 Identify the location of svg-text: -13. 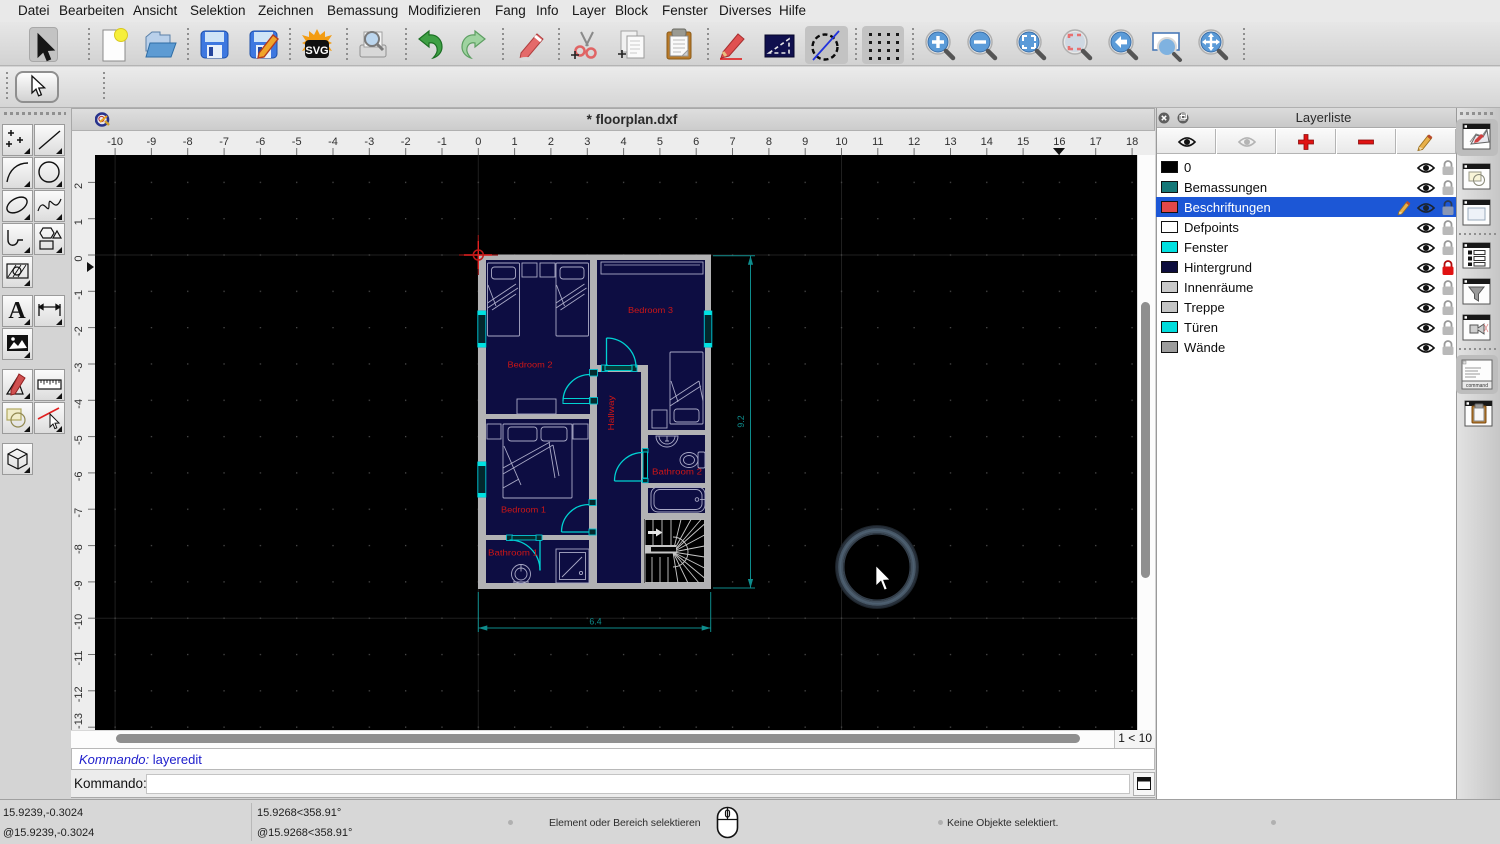
(79, 721).